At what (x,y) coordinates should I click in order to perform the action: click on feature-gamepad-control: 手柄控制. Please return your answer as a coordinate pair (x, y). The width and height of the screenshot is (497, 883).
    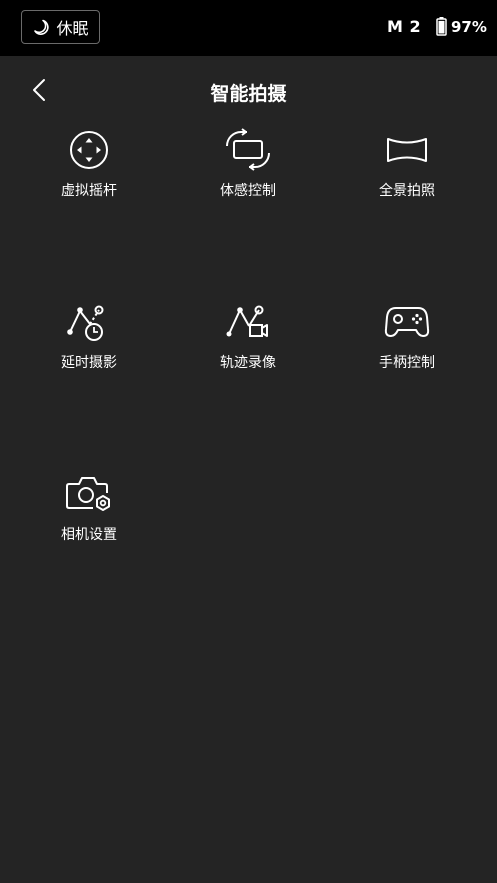
    Looking at the image, I should click on (407, 360).